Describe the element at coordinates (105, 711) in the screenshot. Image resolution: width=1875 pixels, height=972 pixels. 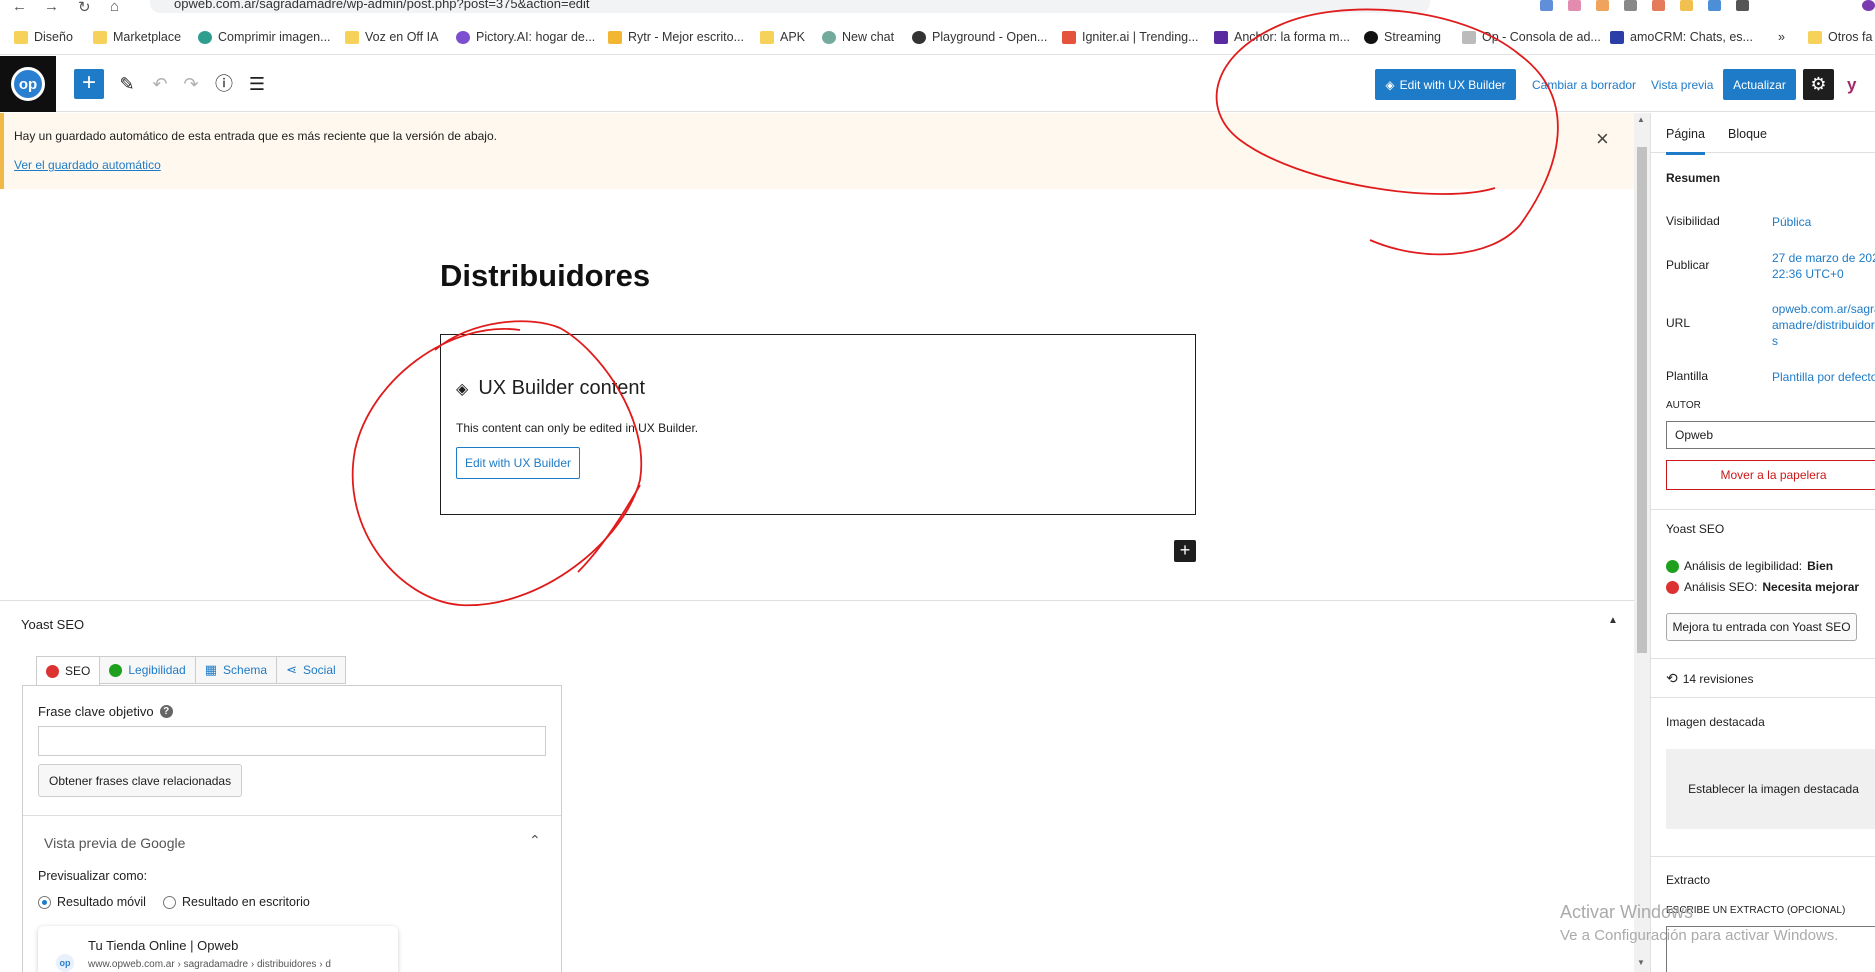
I see `focus-keyphrase-label: Frase clave objetivo?` at that location.